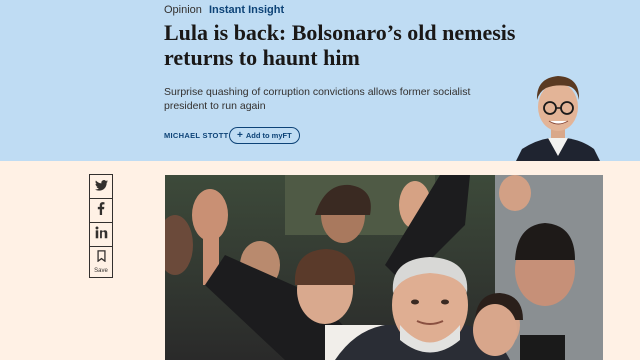  What do you see at coordinates (246, 10) in the screenshot?
I see `tag-link: Instant Insight` at bounding box center [246, 10].